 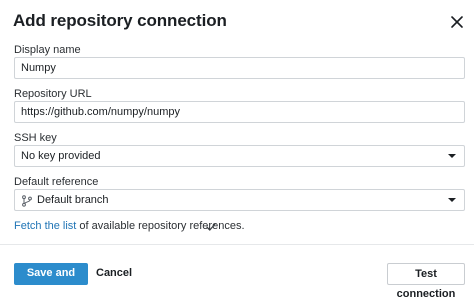 What do you see at coordinates (35, 138) in the screenshot?
I see `ssh-key-label: SSH key` at bounding box center [35, 138].